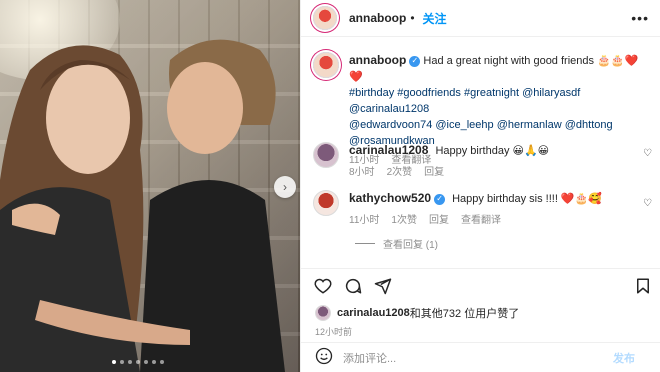  What do you see at coordinates (643, 286) in the screenshot?
I see `save-icon` at bounding box center [643, 286].